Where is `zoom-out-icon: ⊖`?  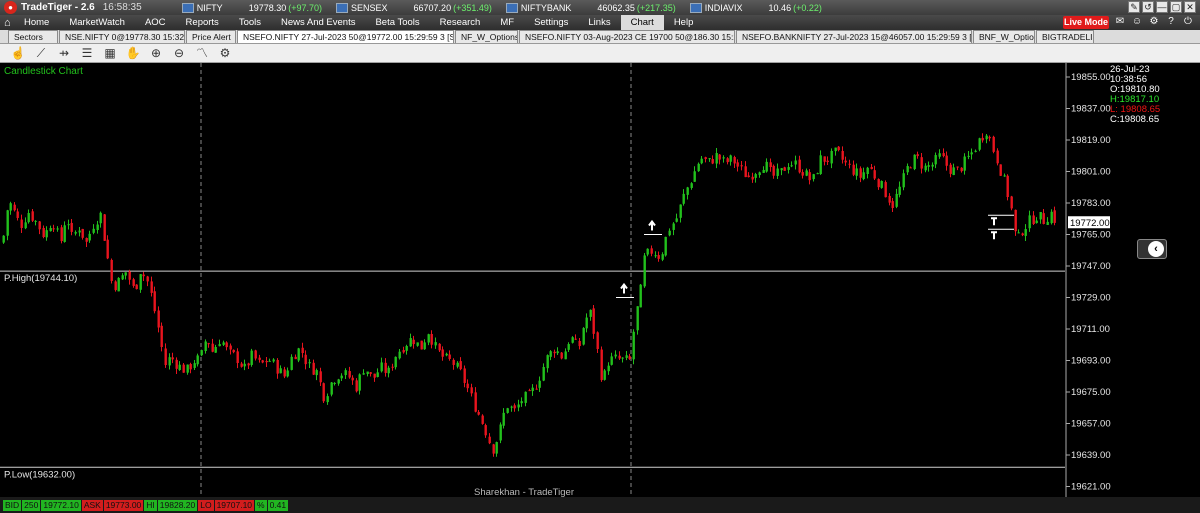 zoom-out-icon: ⊖ is located at coordinates (179, 53).